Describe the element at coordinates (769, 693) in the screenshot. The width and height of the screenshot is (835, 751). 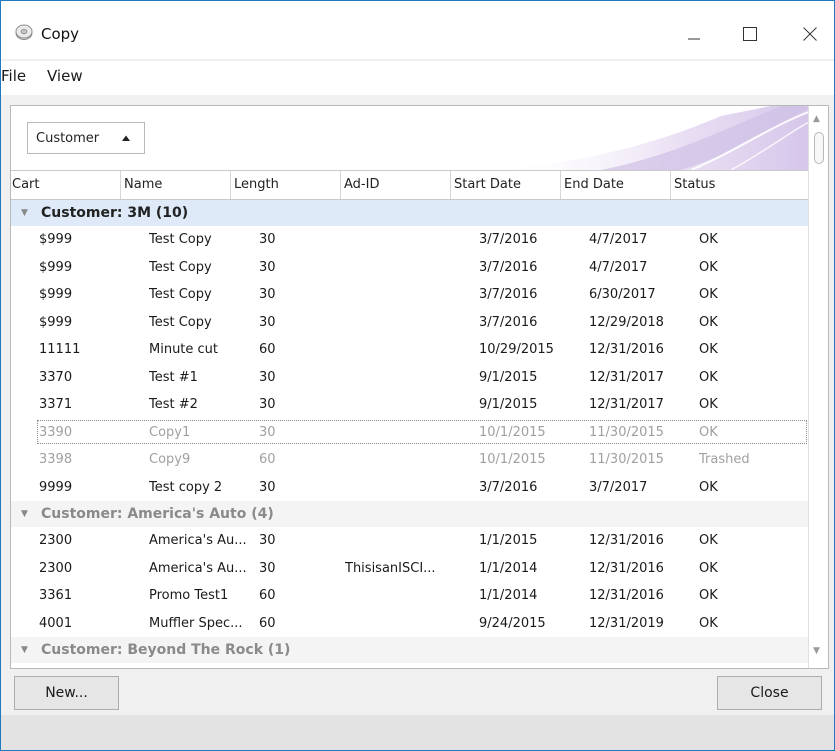
I see `close-button: Close` at that location.